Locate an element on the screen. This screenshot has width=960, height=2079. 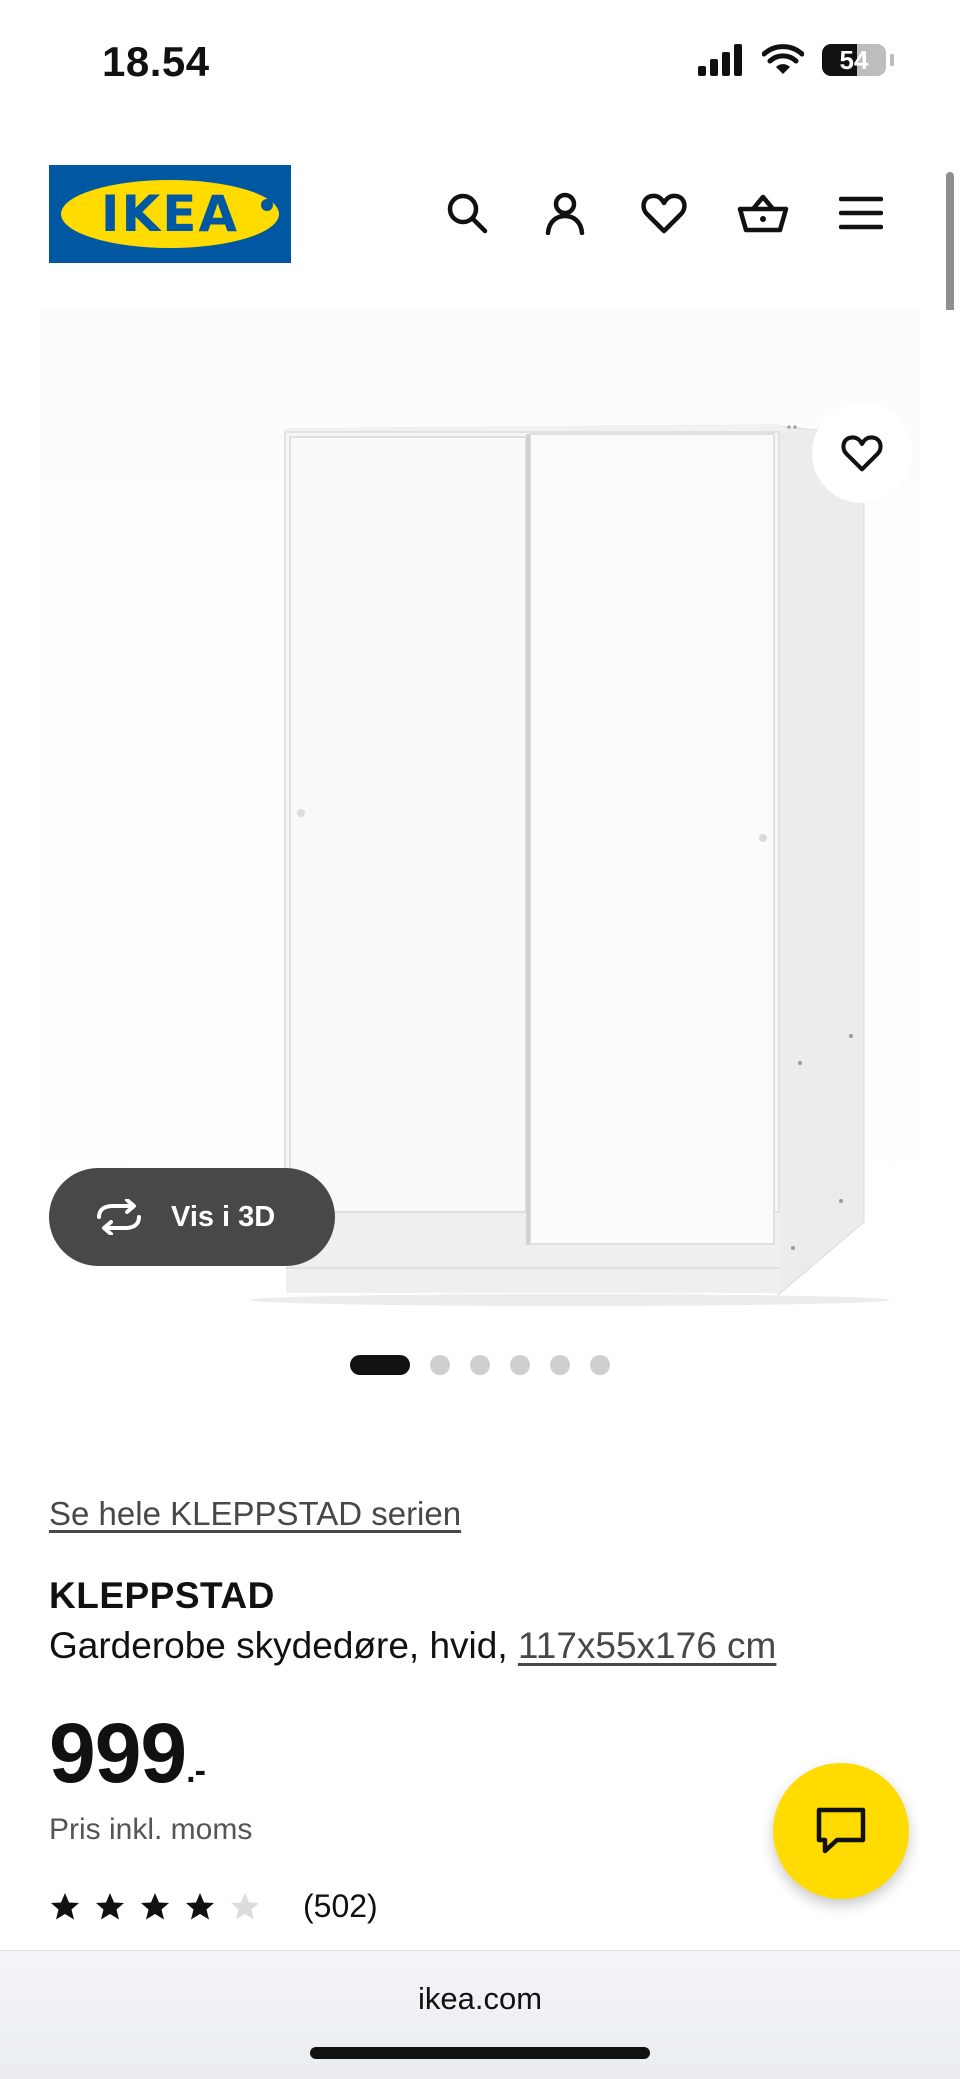
series-link: Se hele KLEPPSTAD serien is located at coordinates (255, 1514).